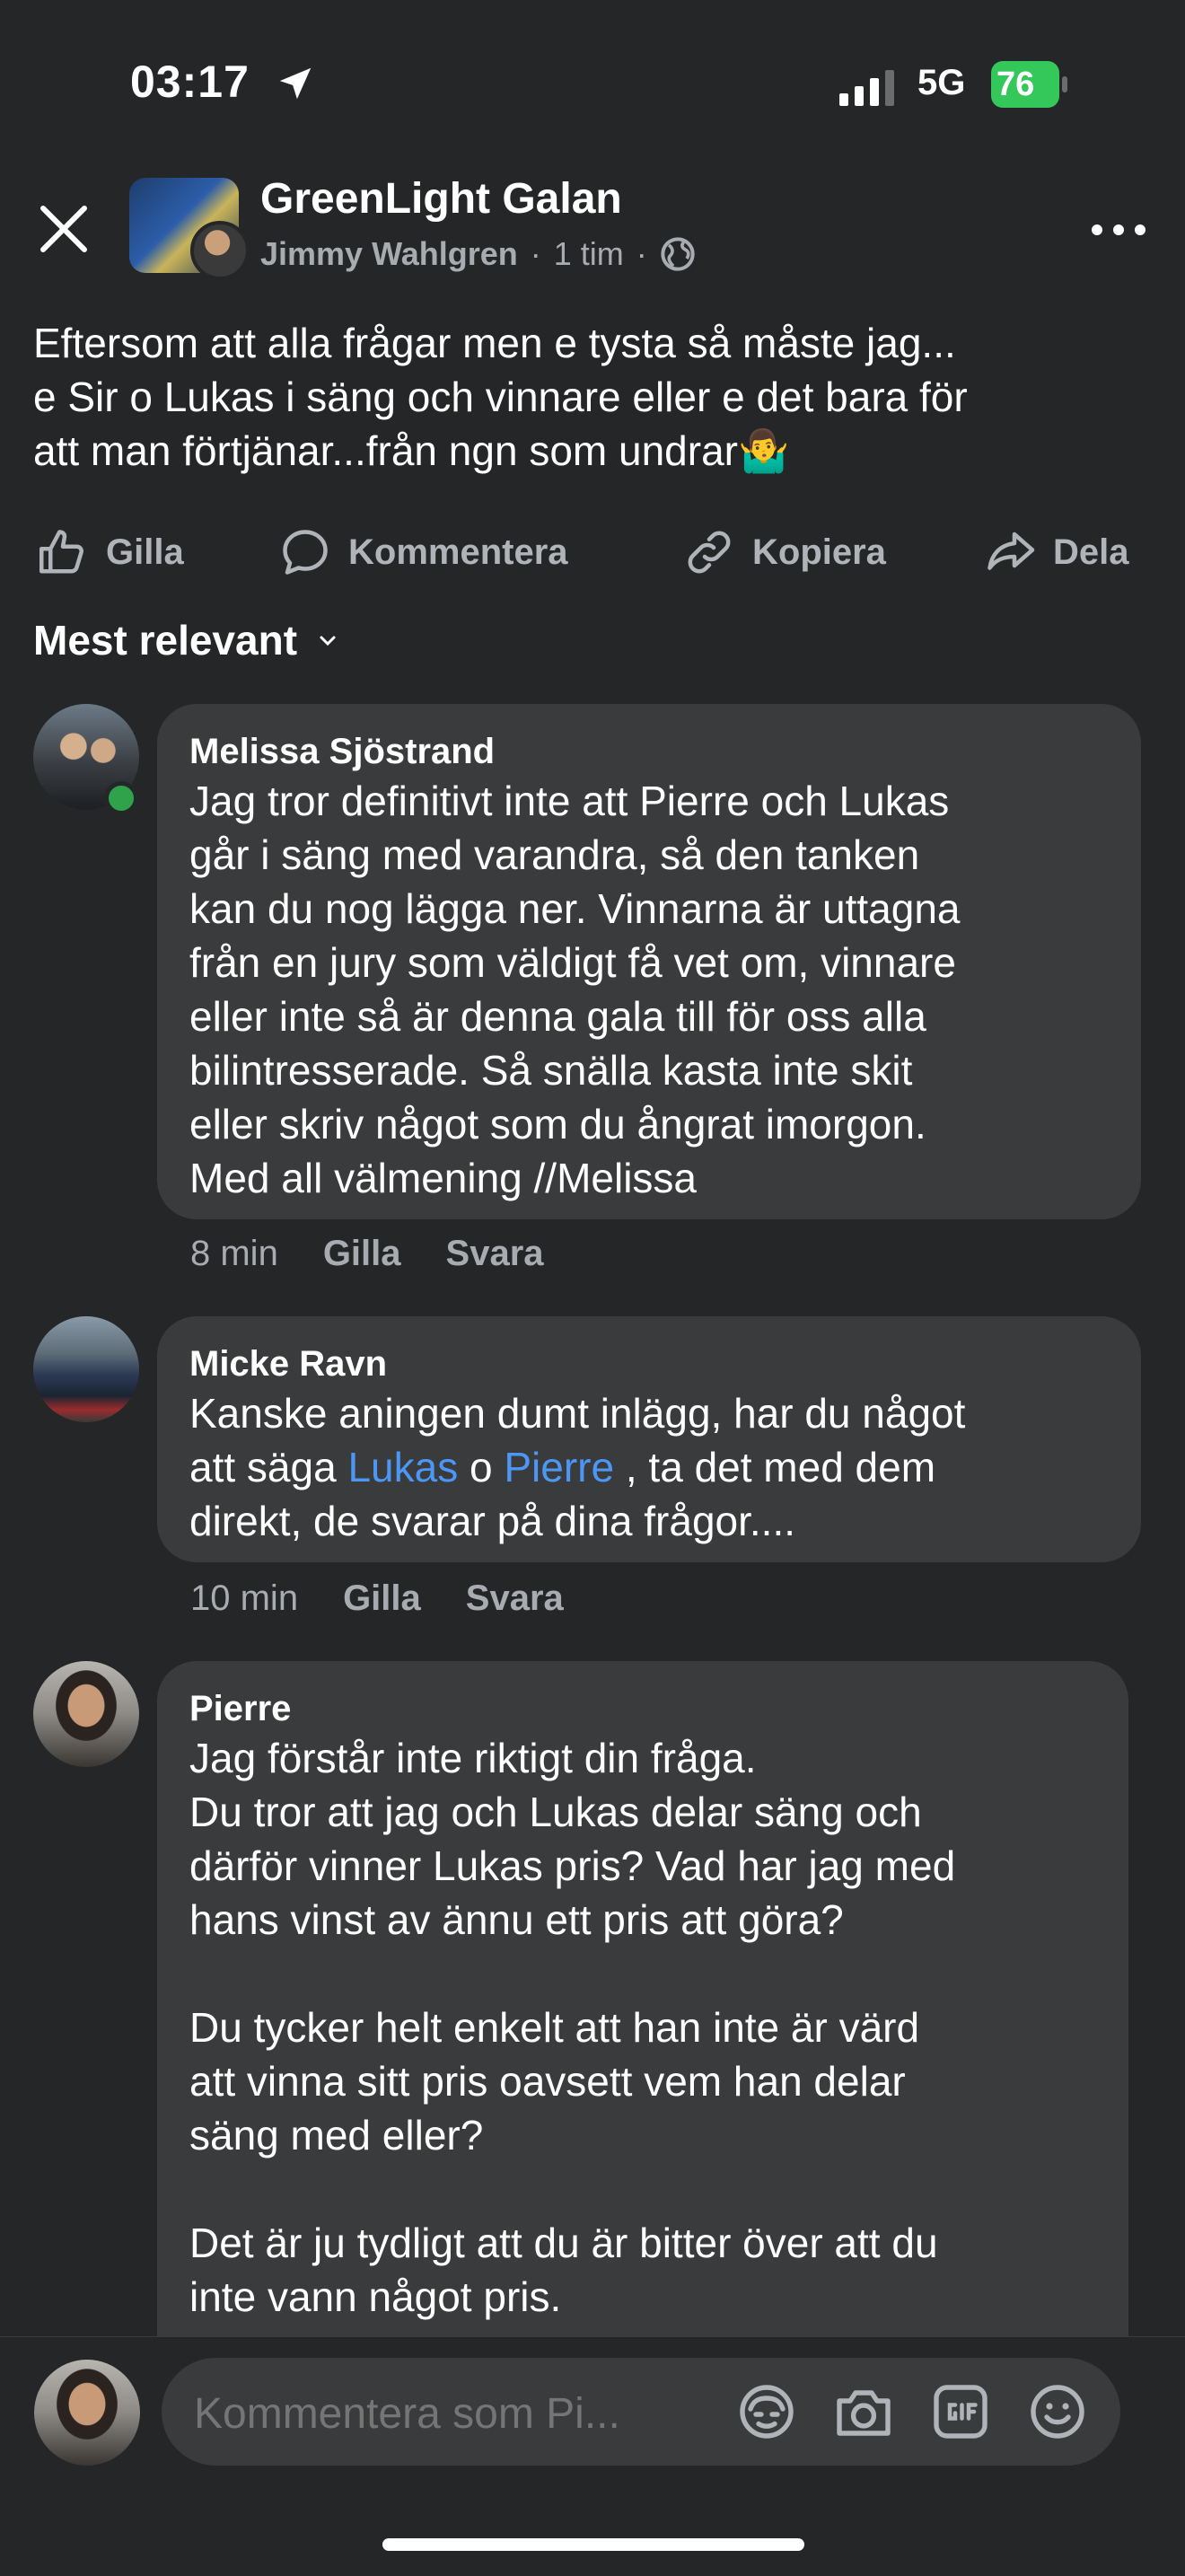 The image size is (1185, 2576). I want to click on link-icon, so click(709, 552).